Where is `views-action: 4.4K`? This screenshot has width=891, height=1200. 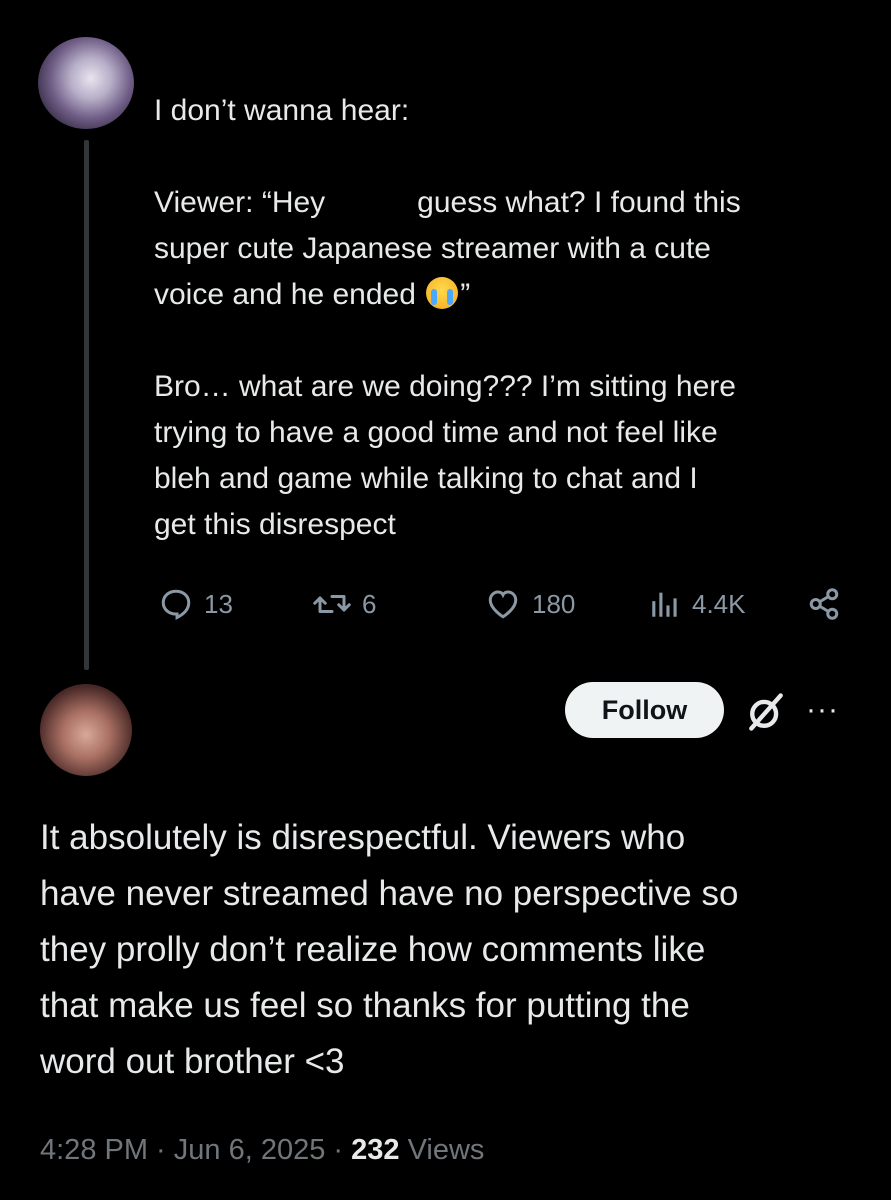
views-action: 4.4K is located at coordinates (697, 604).